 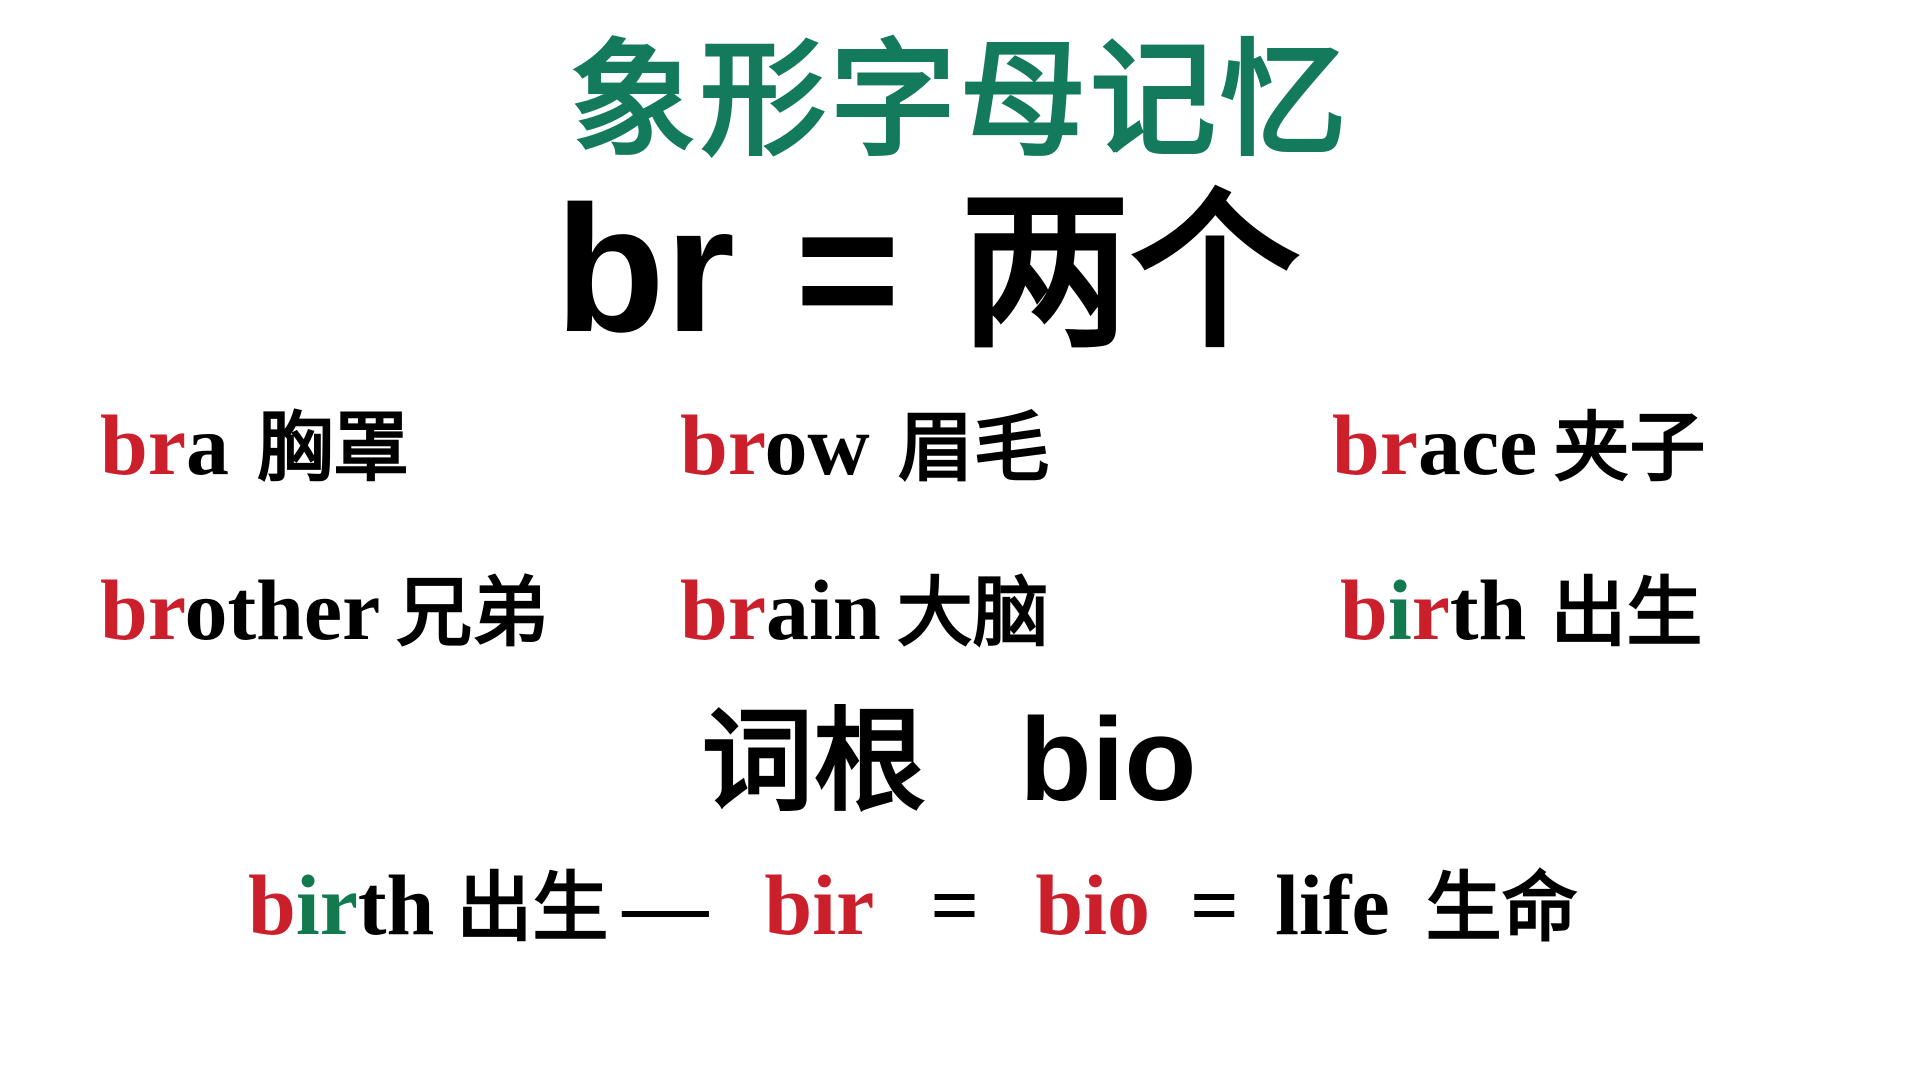 What do you see at coordinates (1364, 610) in the screenshot?
I see `word-highlight: b` at bounding box center [1364, 610].